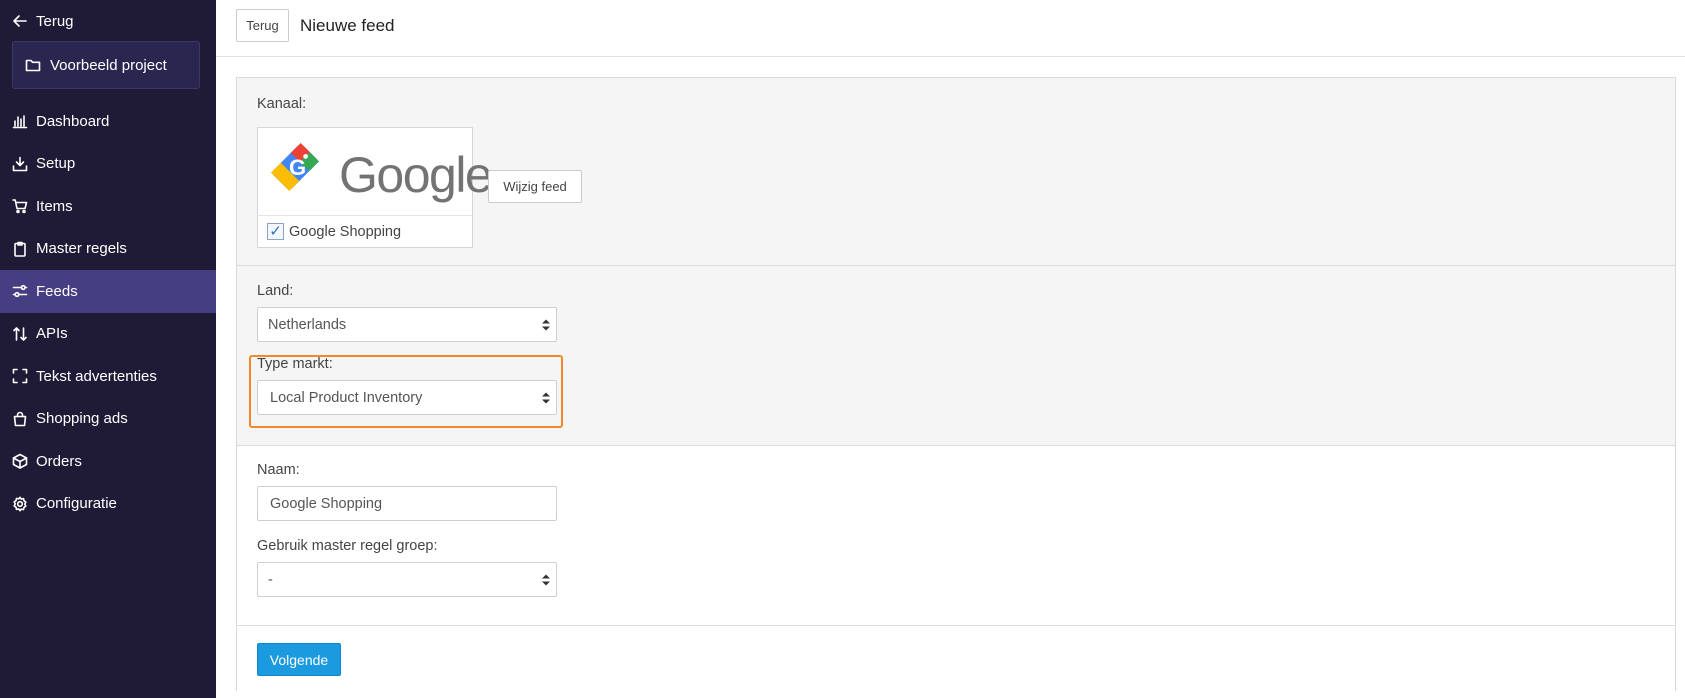  I want to click on bar-chart-icon, so click(20, 121).